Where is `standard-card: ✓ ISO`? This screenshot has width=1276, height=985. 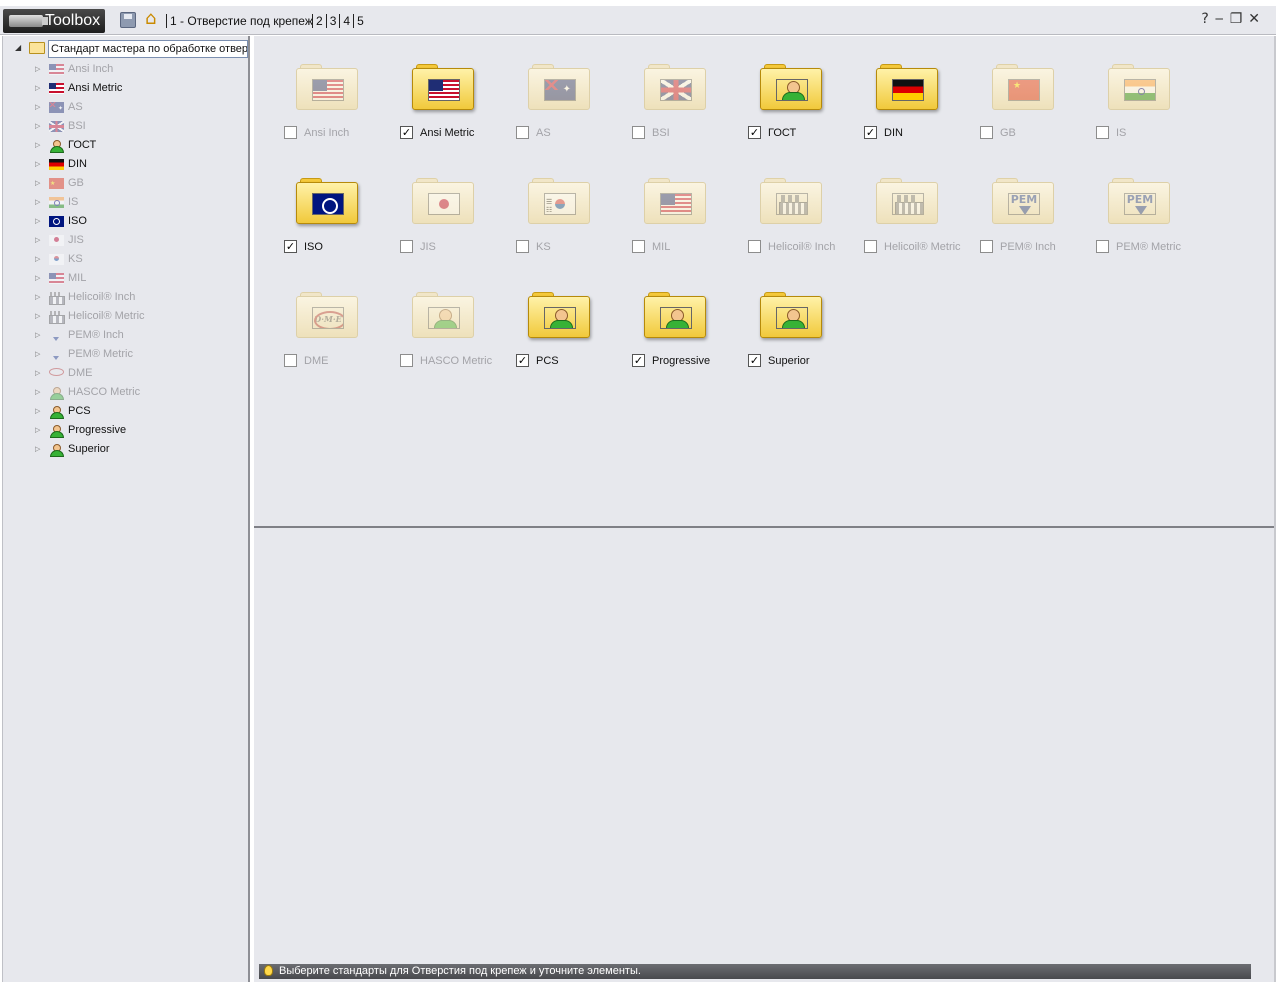 standard-card: ✓ ISO is located at coordinates (314, 205).